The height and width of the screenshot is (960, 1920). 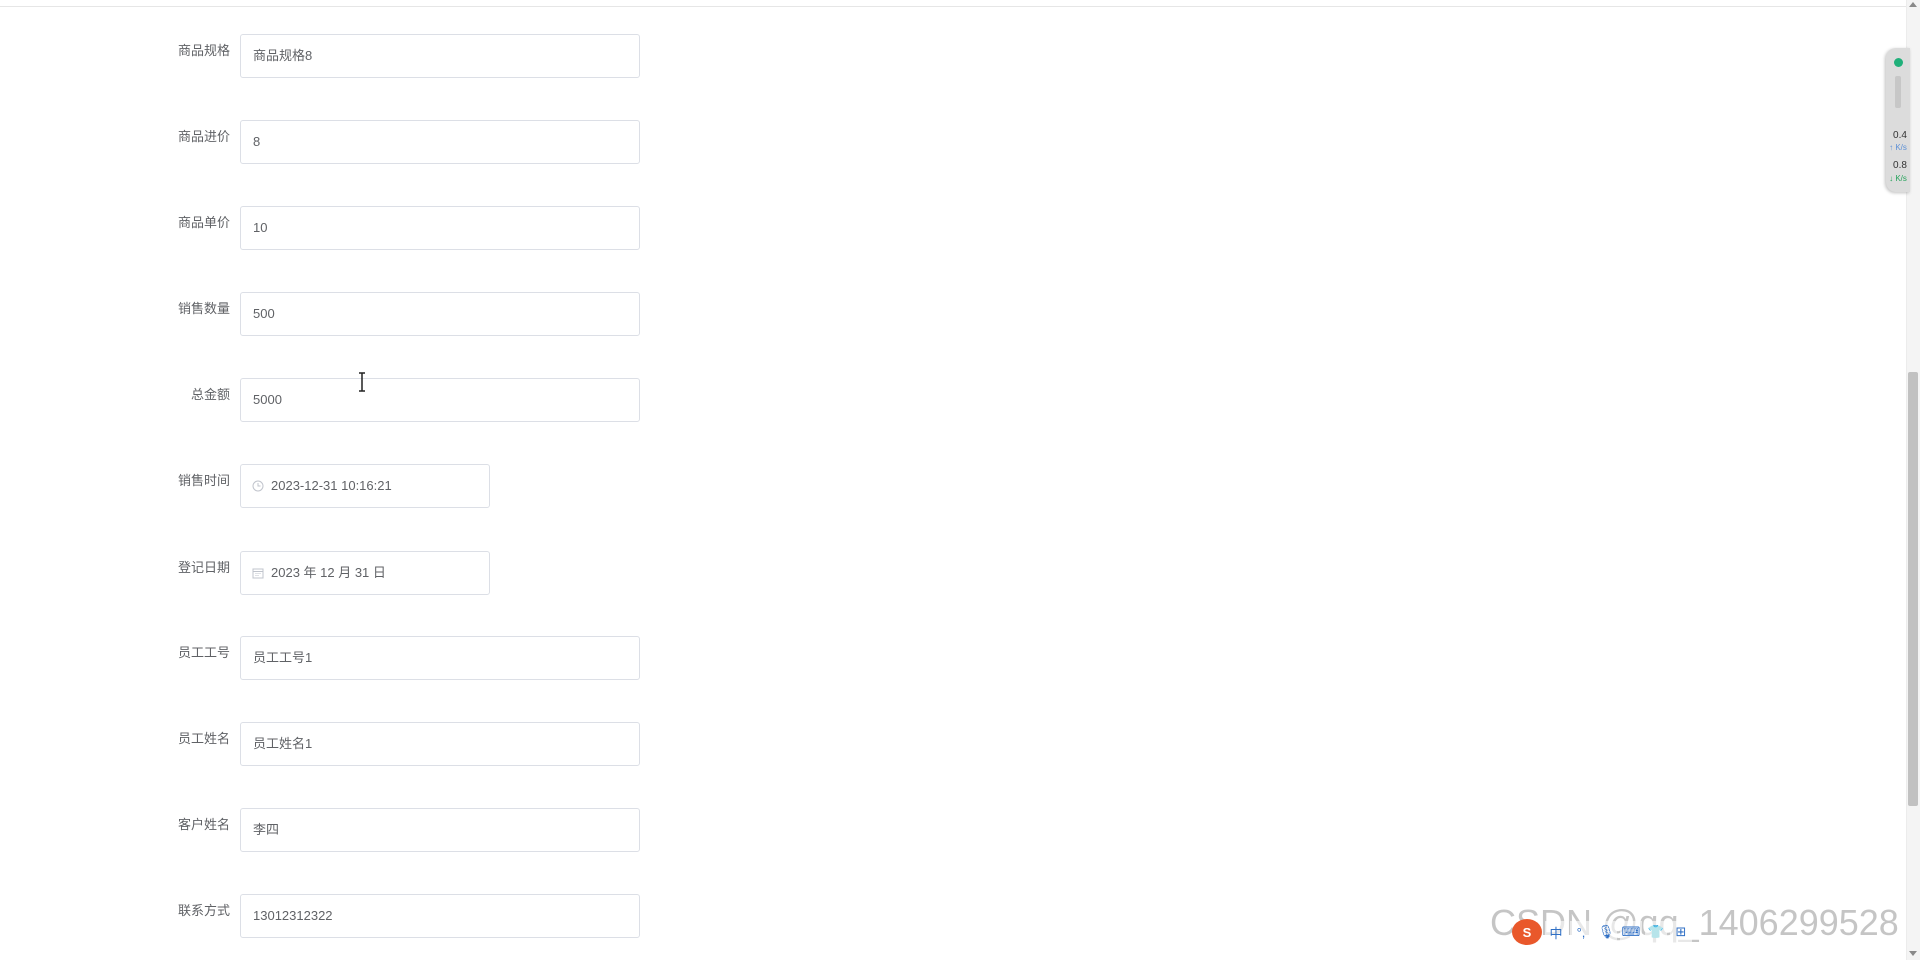 I want to click on field-label: 联系方式, so click(x=203, y=910).